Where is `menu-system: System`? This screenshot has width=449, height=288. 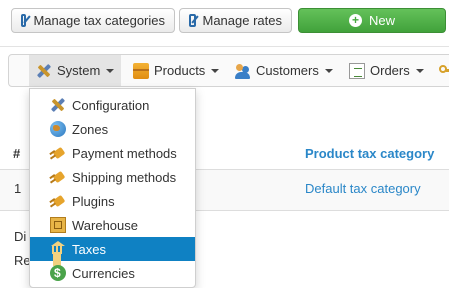 menu-system: System is located at coordinates (75, 70).